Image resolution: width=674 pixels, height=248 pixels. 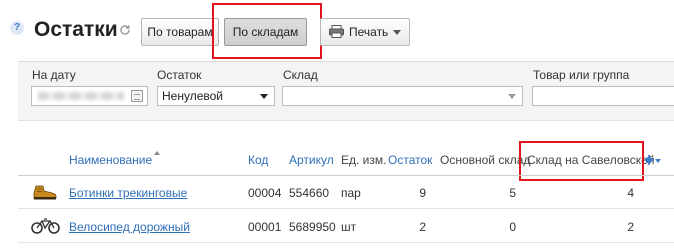 I want to click on printer-icon, so click(x=336, y=31).